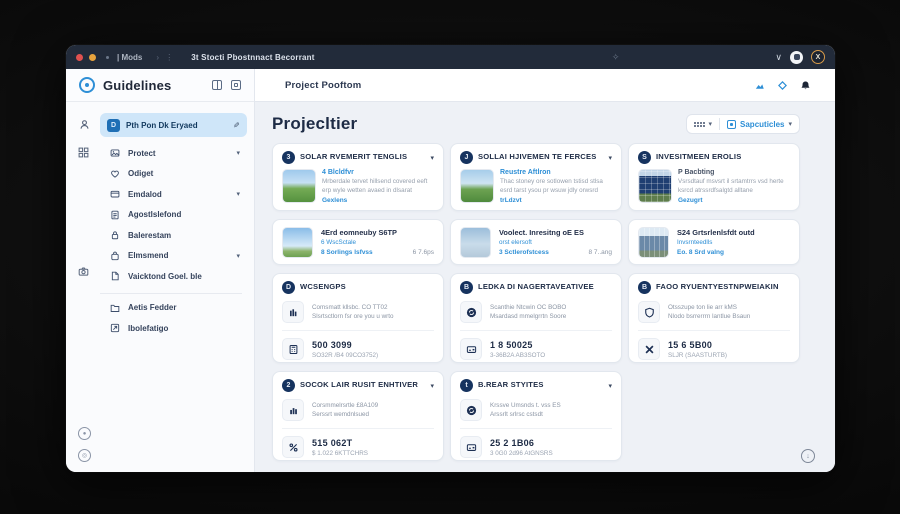  Describe the element at coordinates (782, 85) in the screenshot. I see `diamond-icon` at that location.